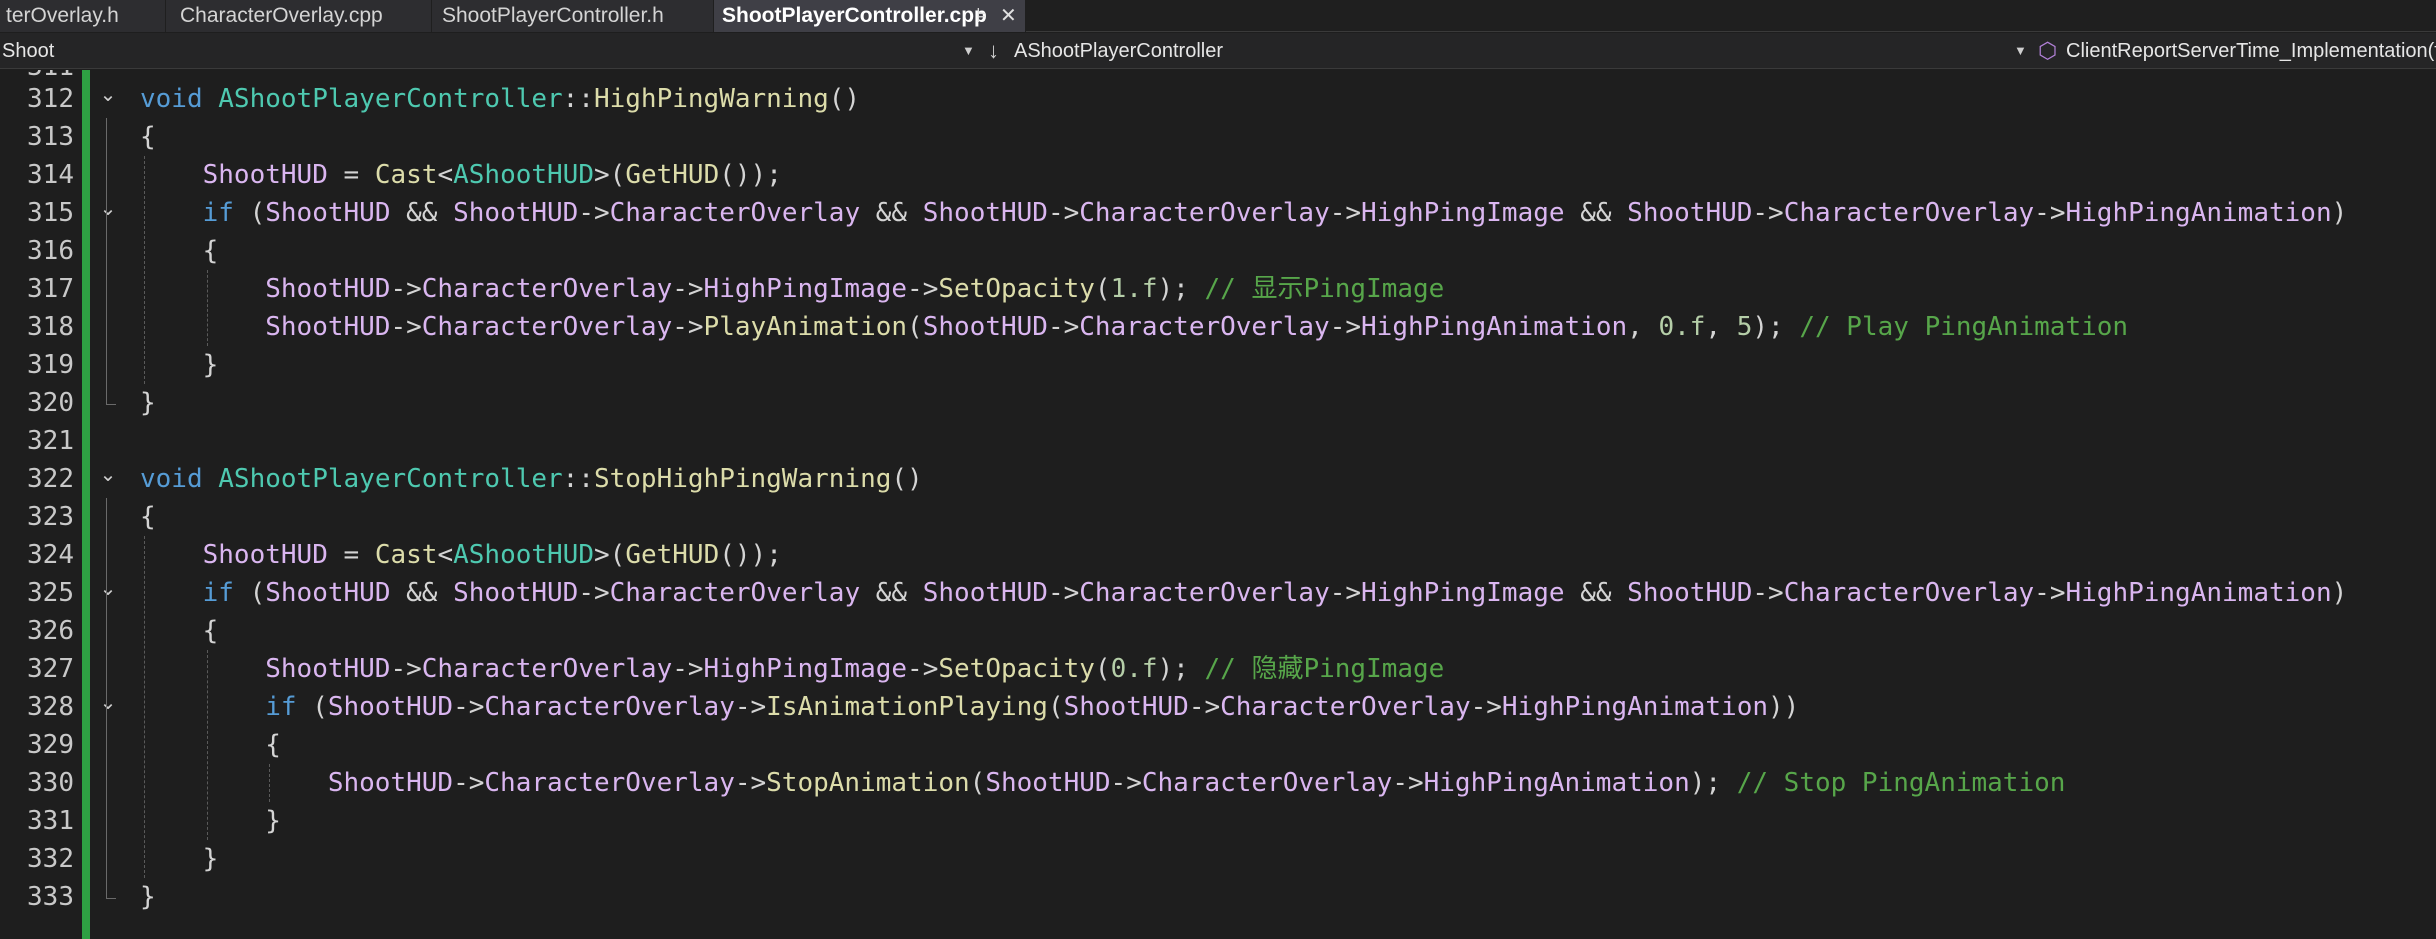 The width and height of the screenshot is (2436, 939). Describe the element at coordinates (1964, 327) in the screenshot. I see `code-token: // Play PingAnimation` at that location.